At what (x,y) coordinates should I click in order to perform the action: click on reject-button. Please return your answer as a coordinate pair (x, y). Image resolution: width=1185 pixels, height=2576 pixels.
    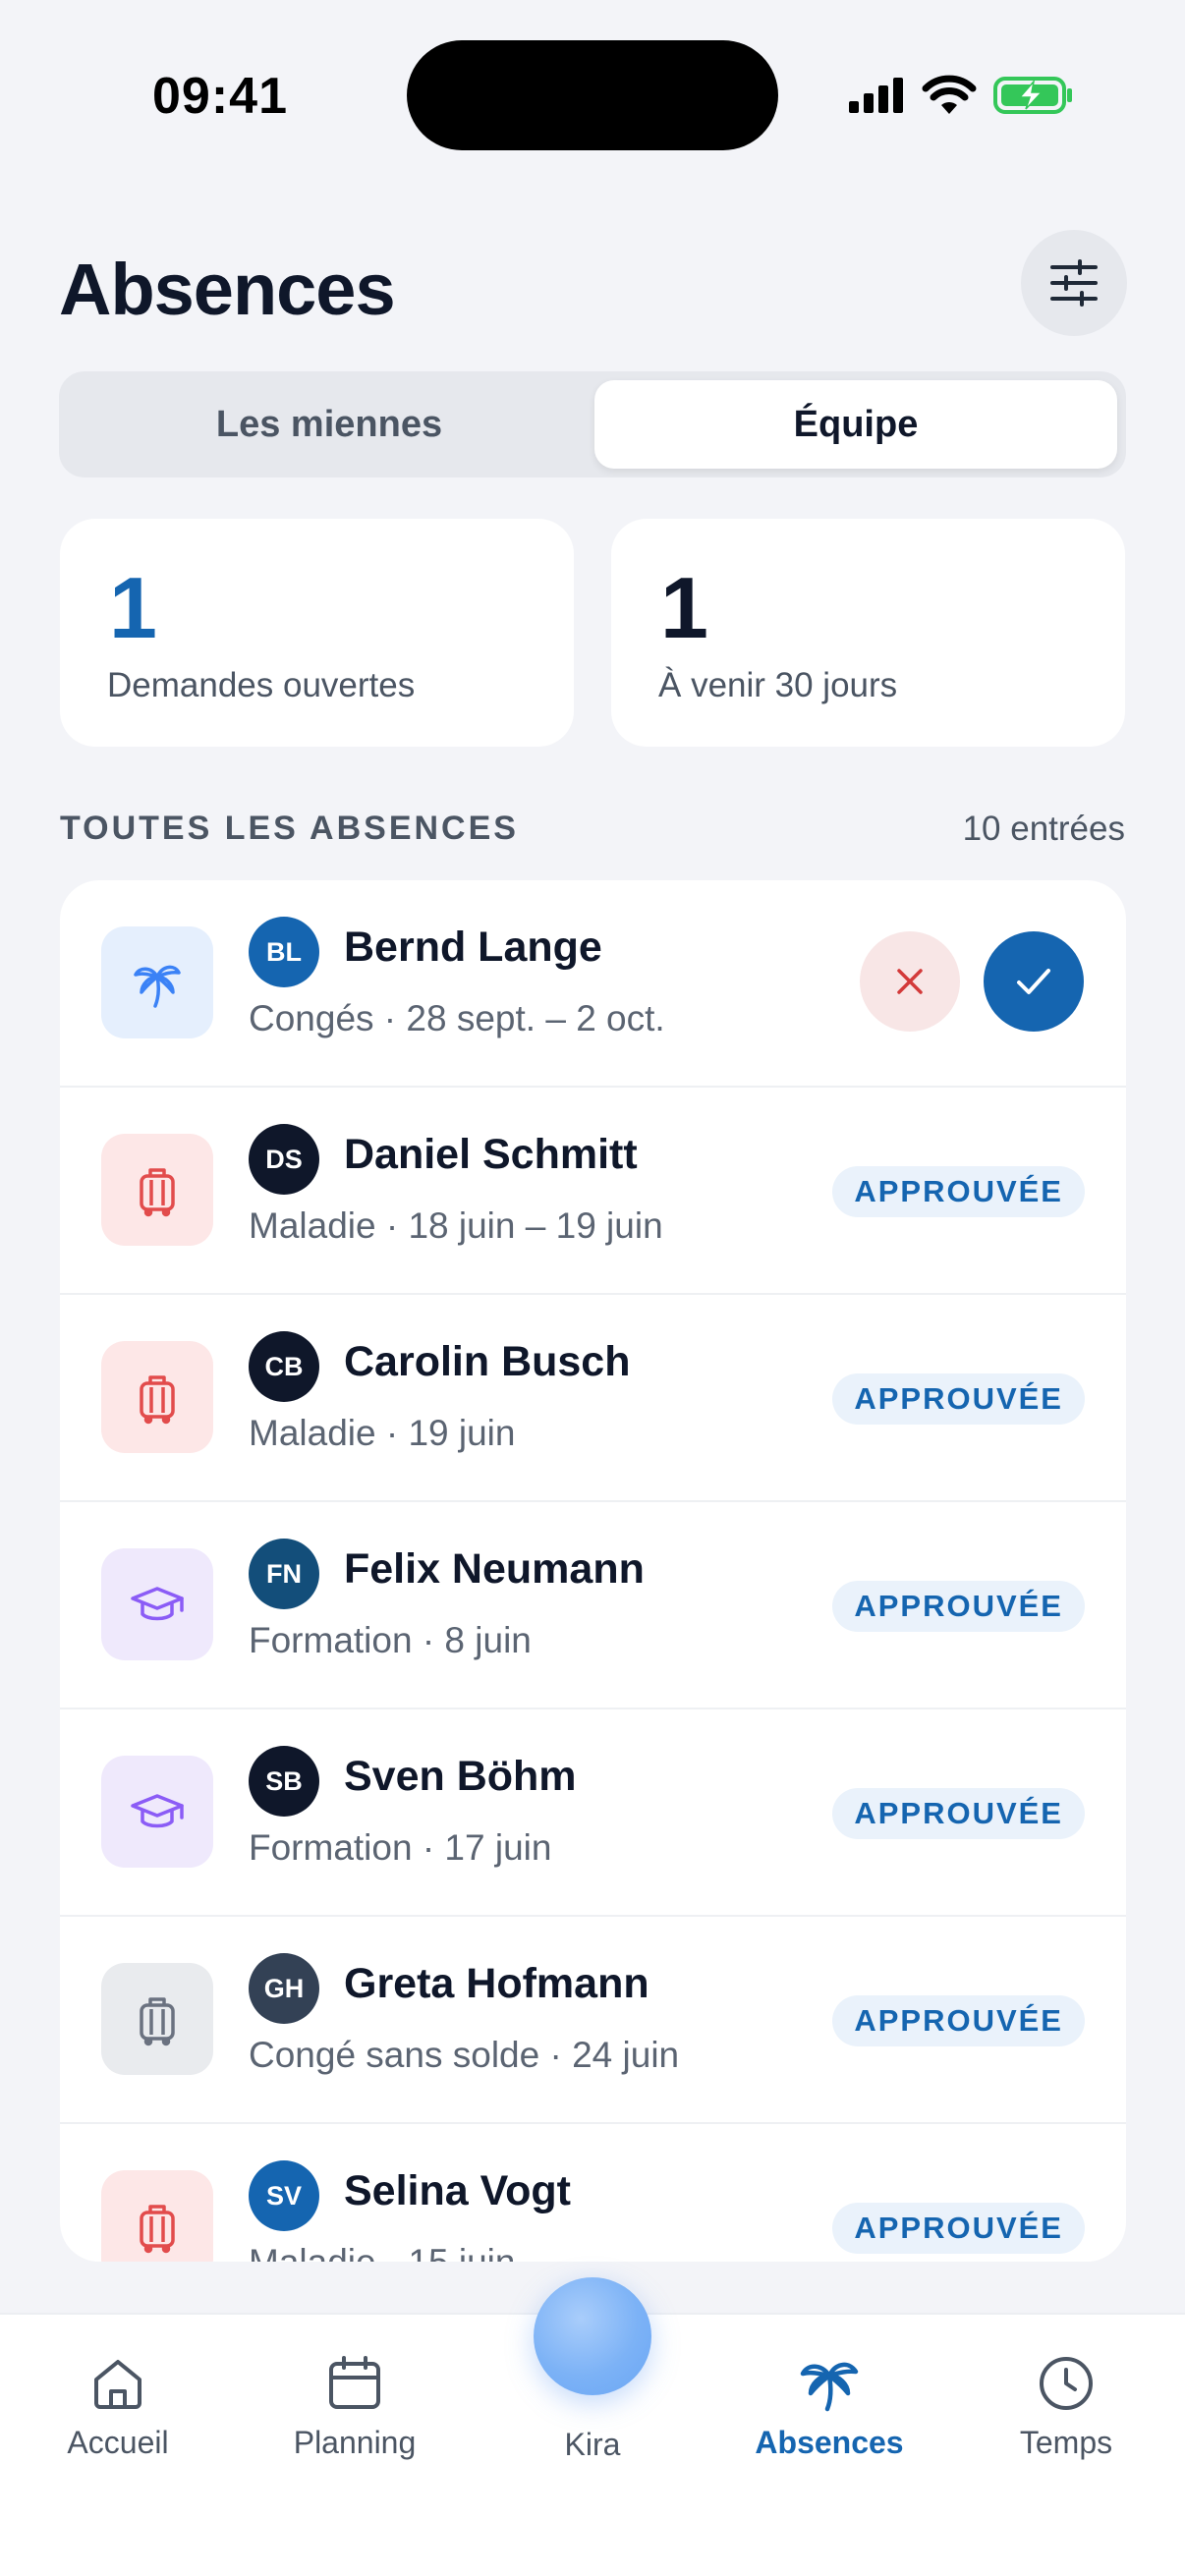
    Looking at the image, I should click on (910, 981).